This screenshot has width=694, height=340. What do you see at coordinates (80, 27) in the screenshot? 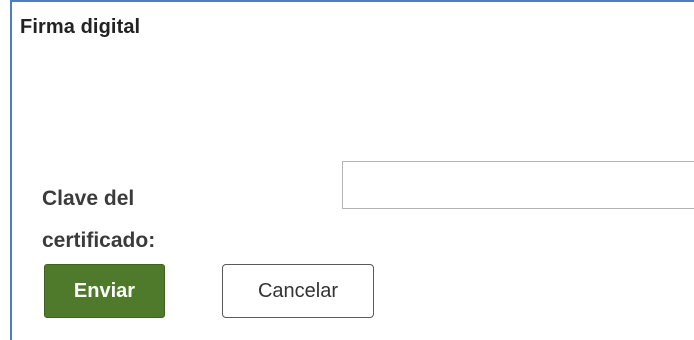
I see `dialog-title: Firma digital` at bounding box center [80, 27].